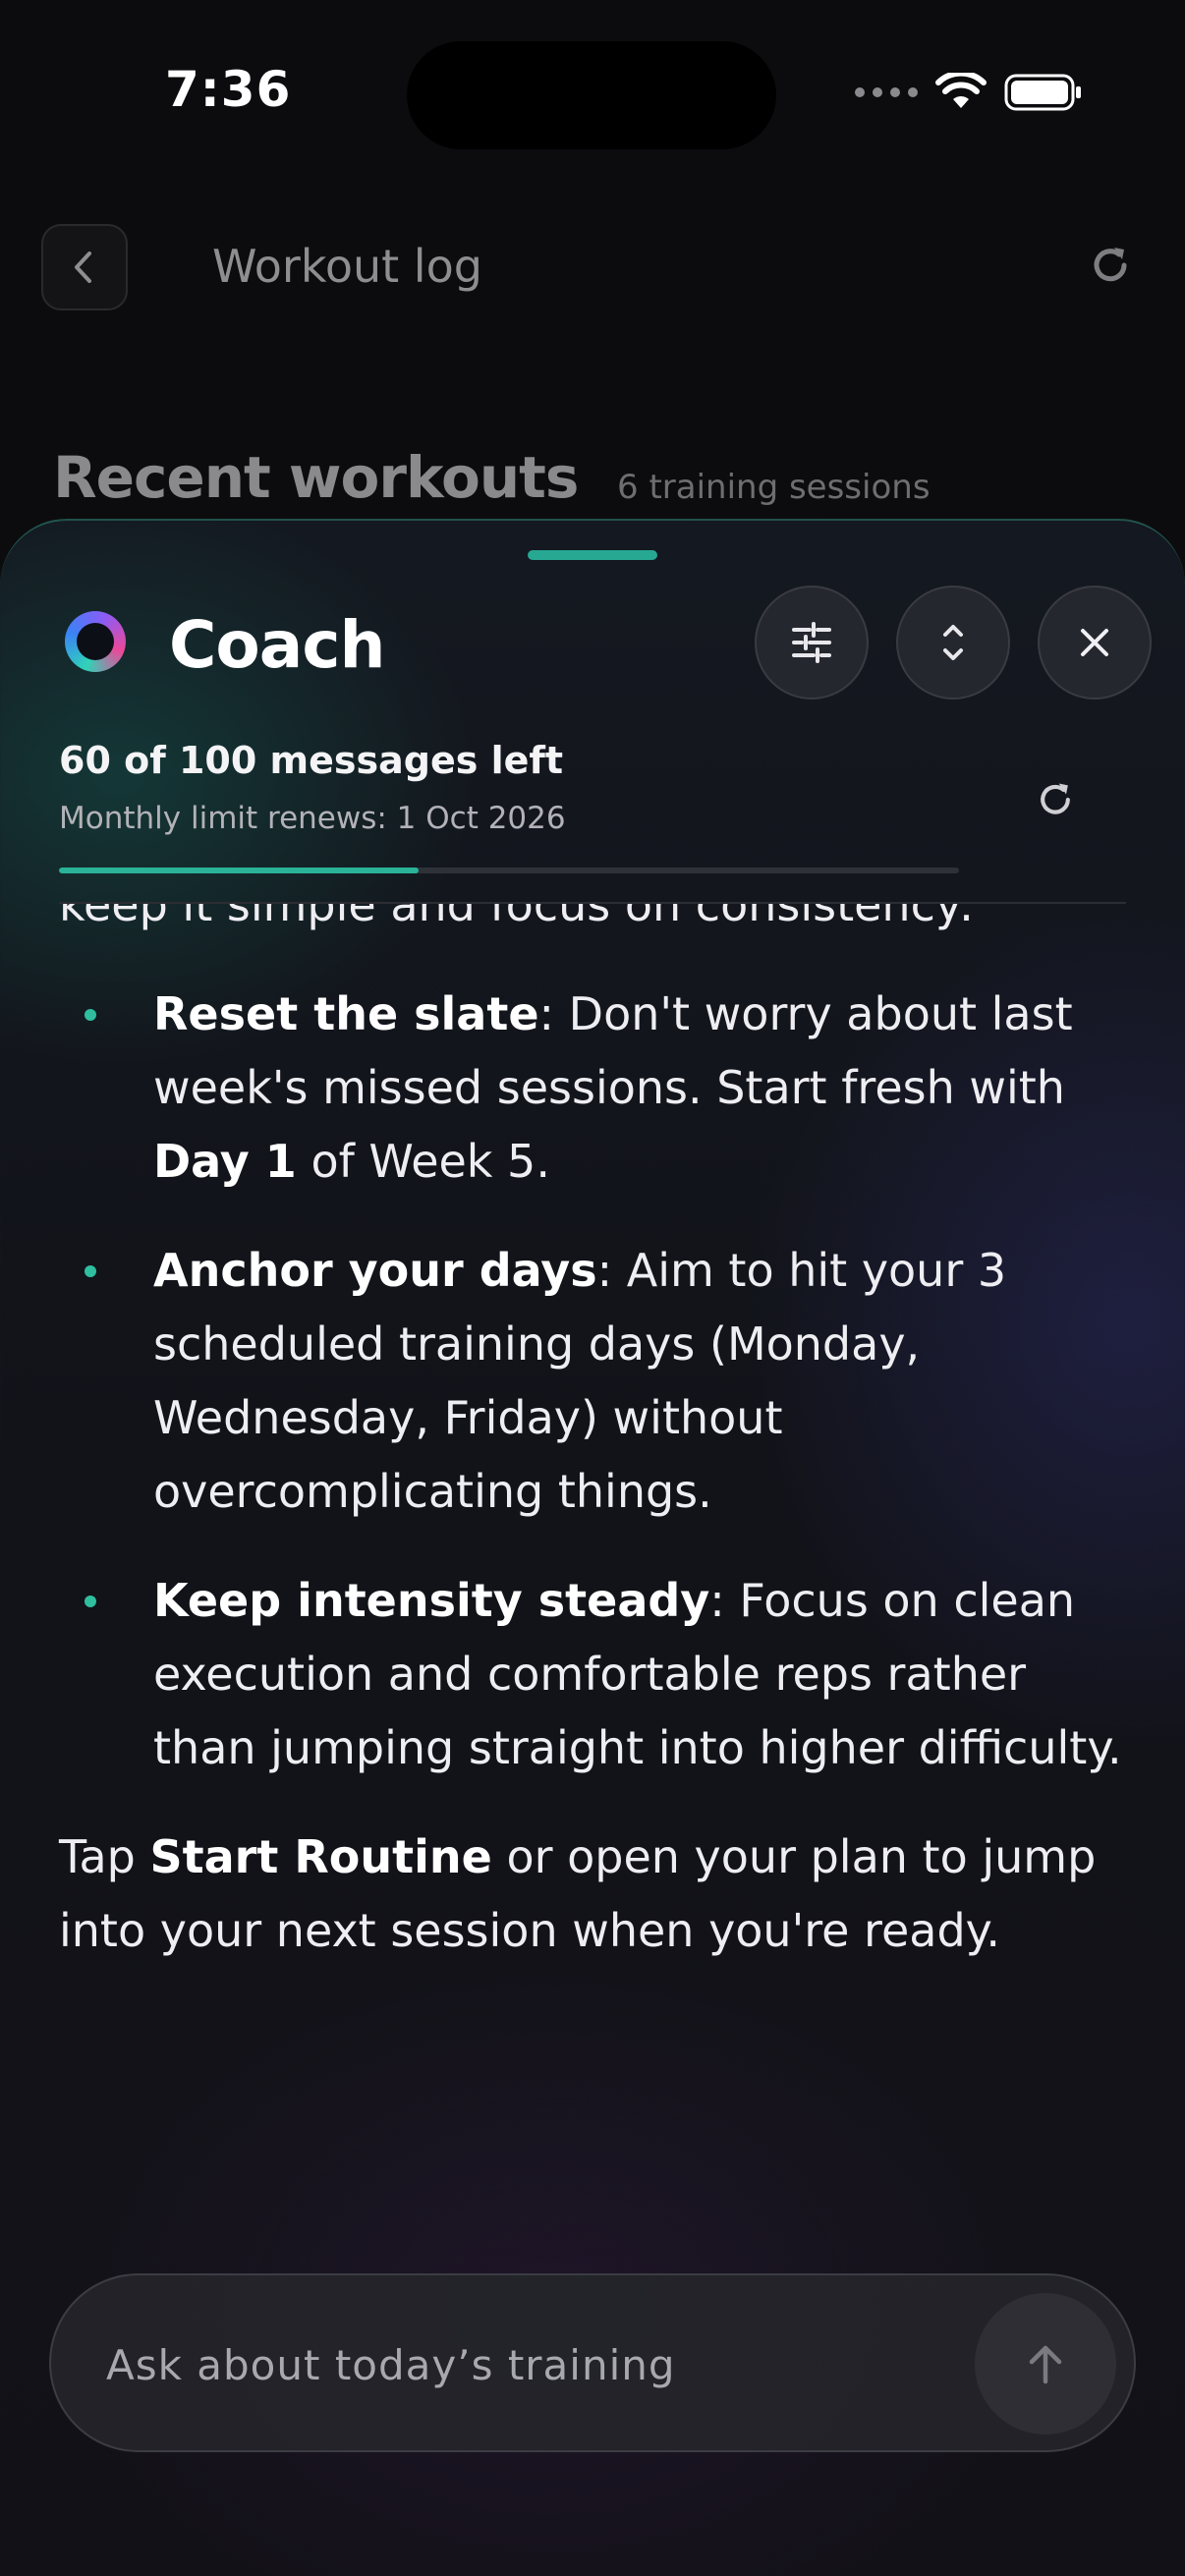  What do you see at coordinates (1042, 92) in the screenshot?
I see `battery-icon` at bounding box center [1042, 92].